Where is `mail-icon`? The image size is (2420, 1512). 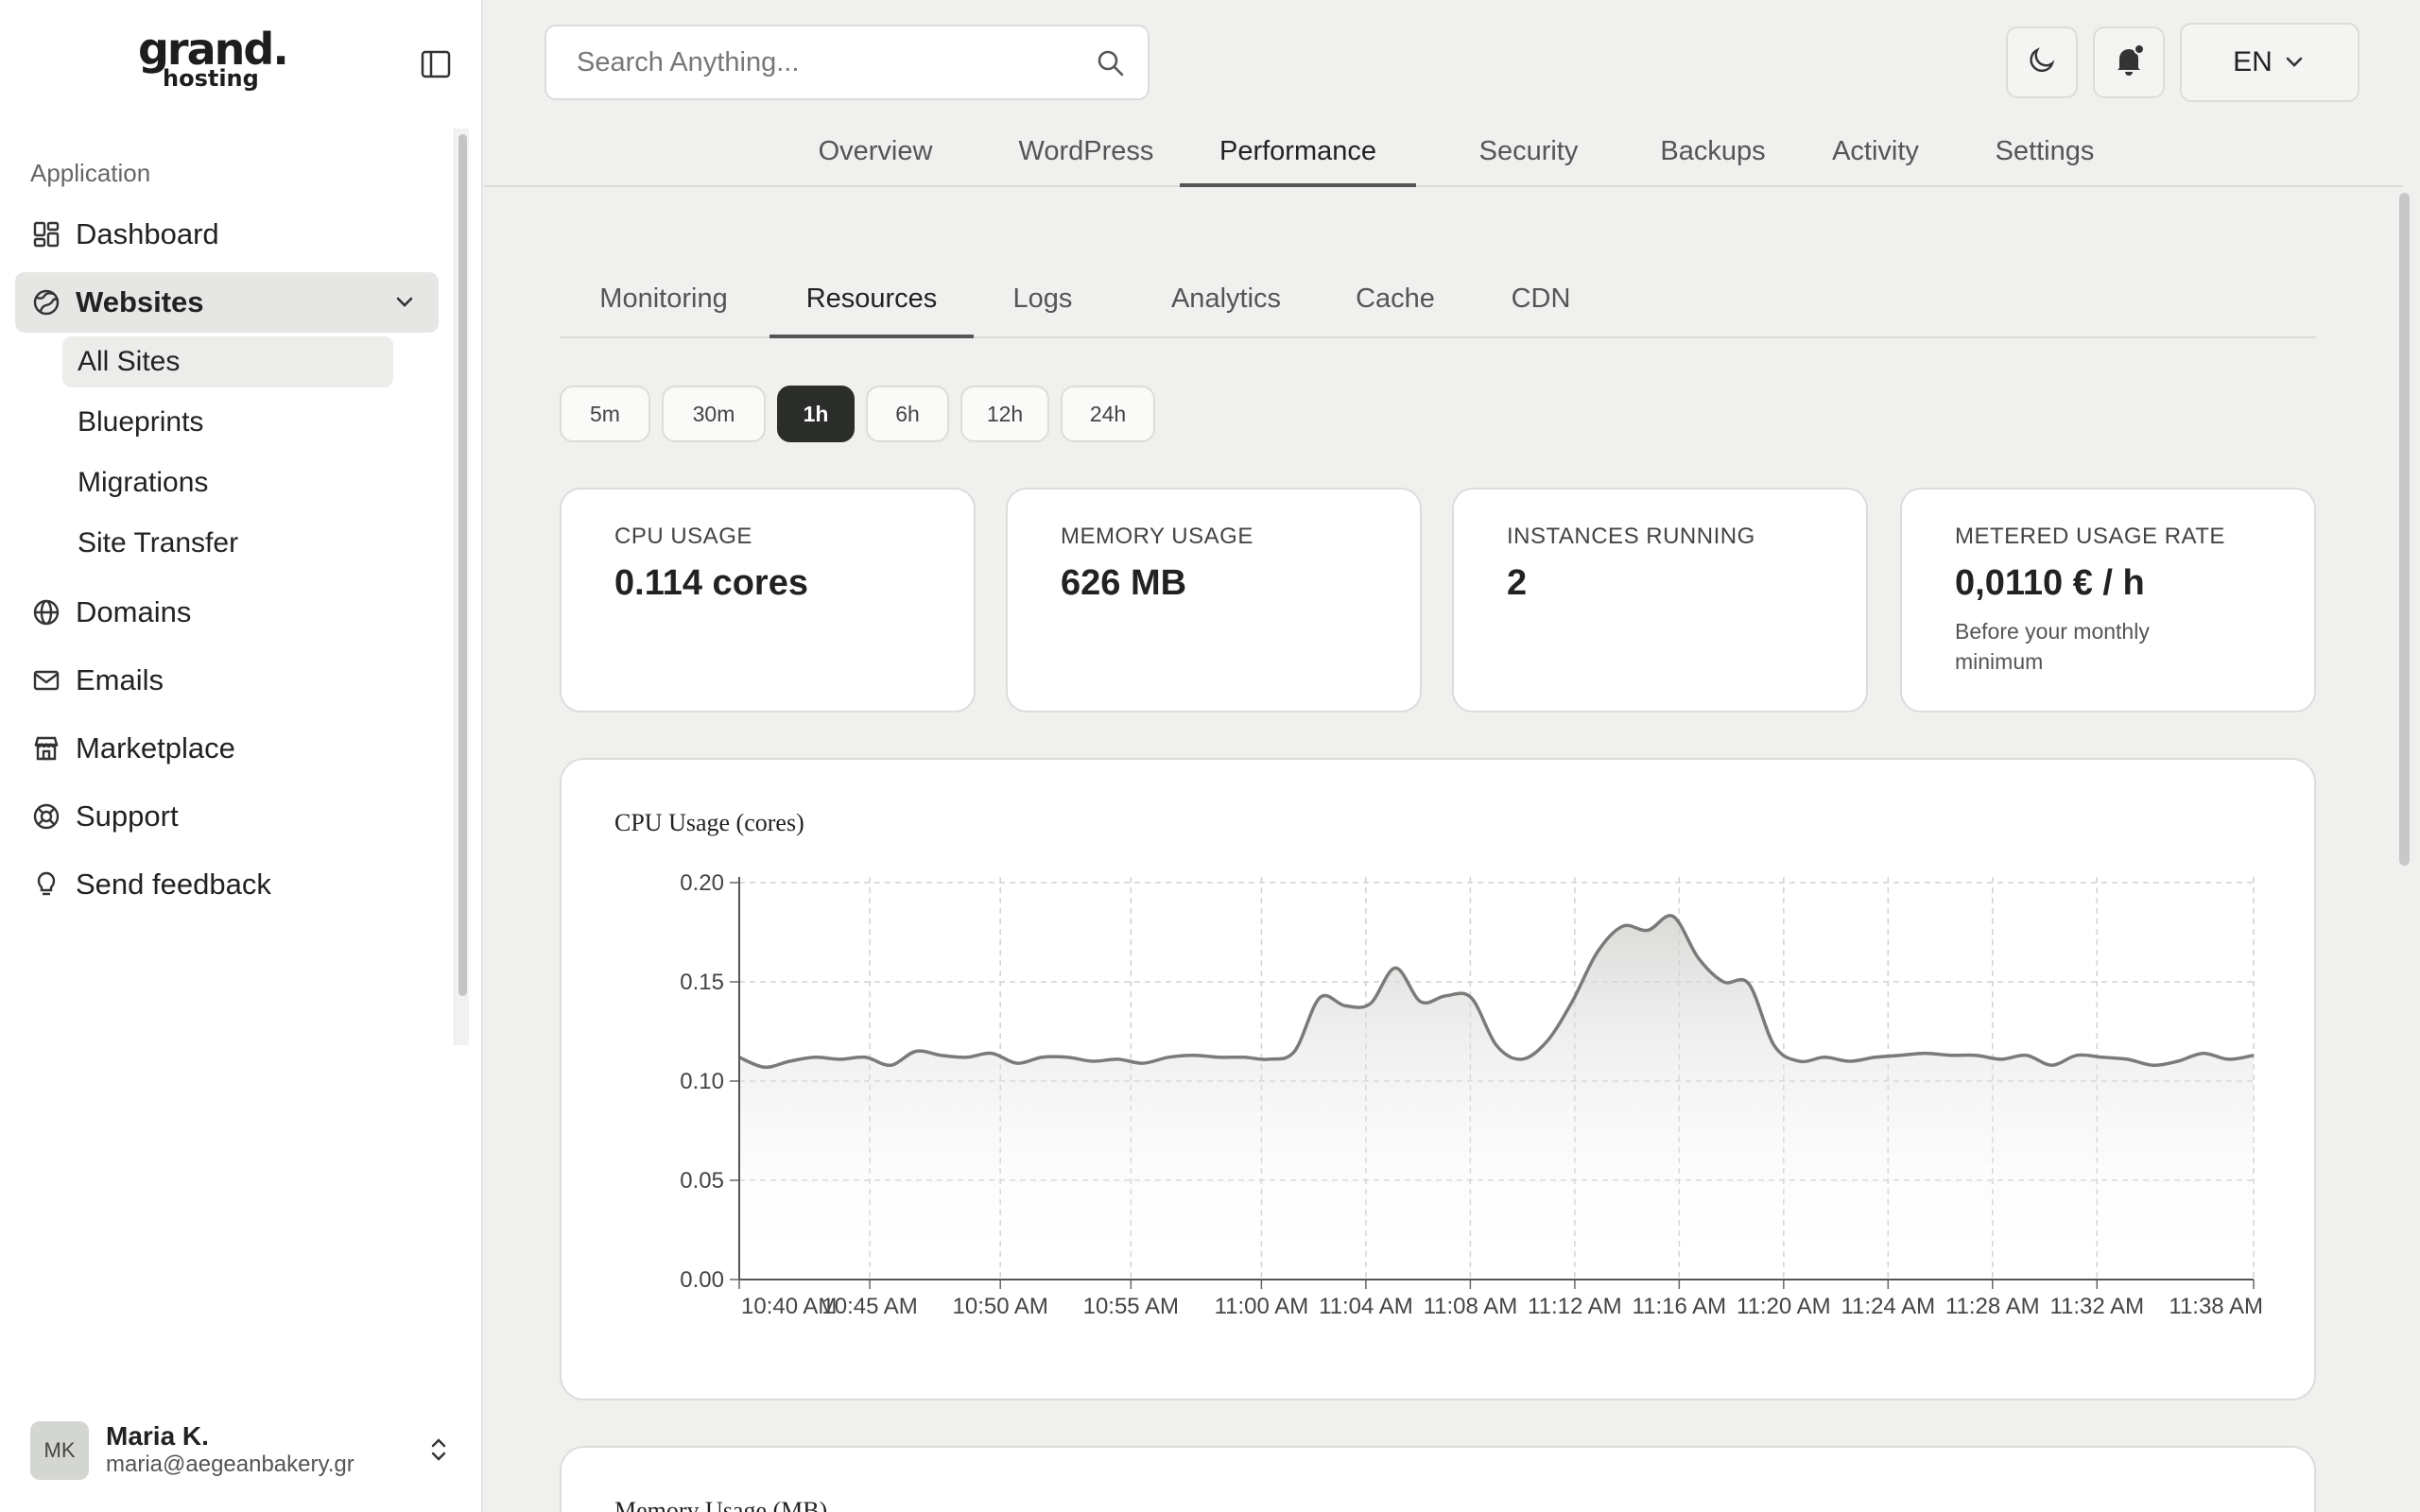
mail-icon is located at coordinates (46, 680).